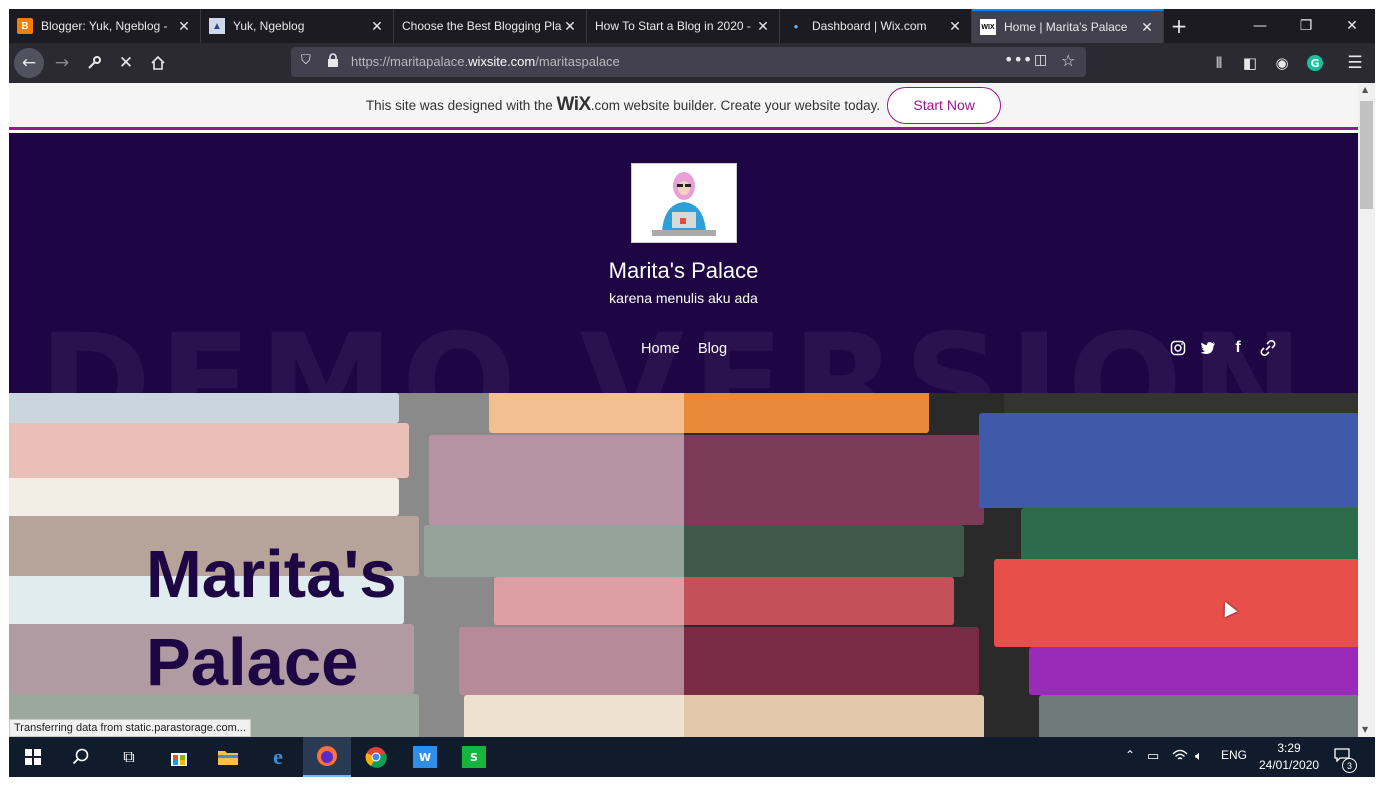 This screenshot has width=1383, height=785. Describe the element at coordinates (327, 757) in the screenshot. I see `firefox-icon` at that location.